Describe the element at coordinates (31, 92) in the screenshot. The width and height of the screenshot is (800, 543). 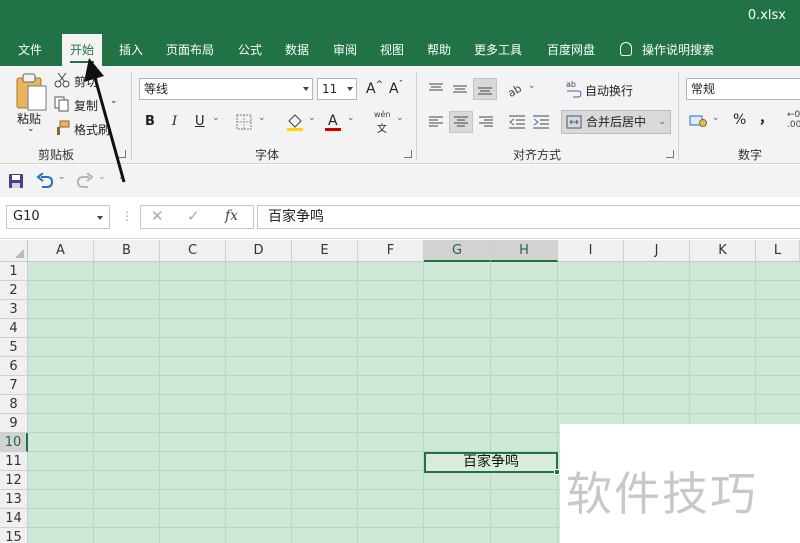
I see `paste-icon` at that location.